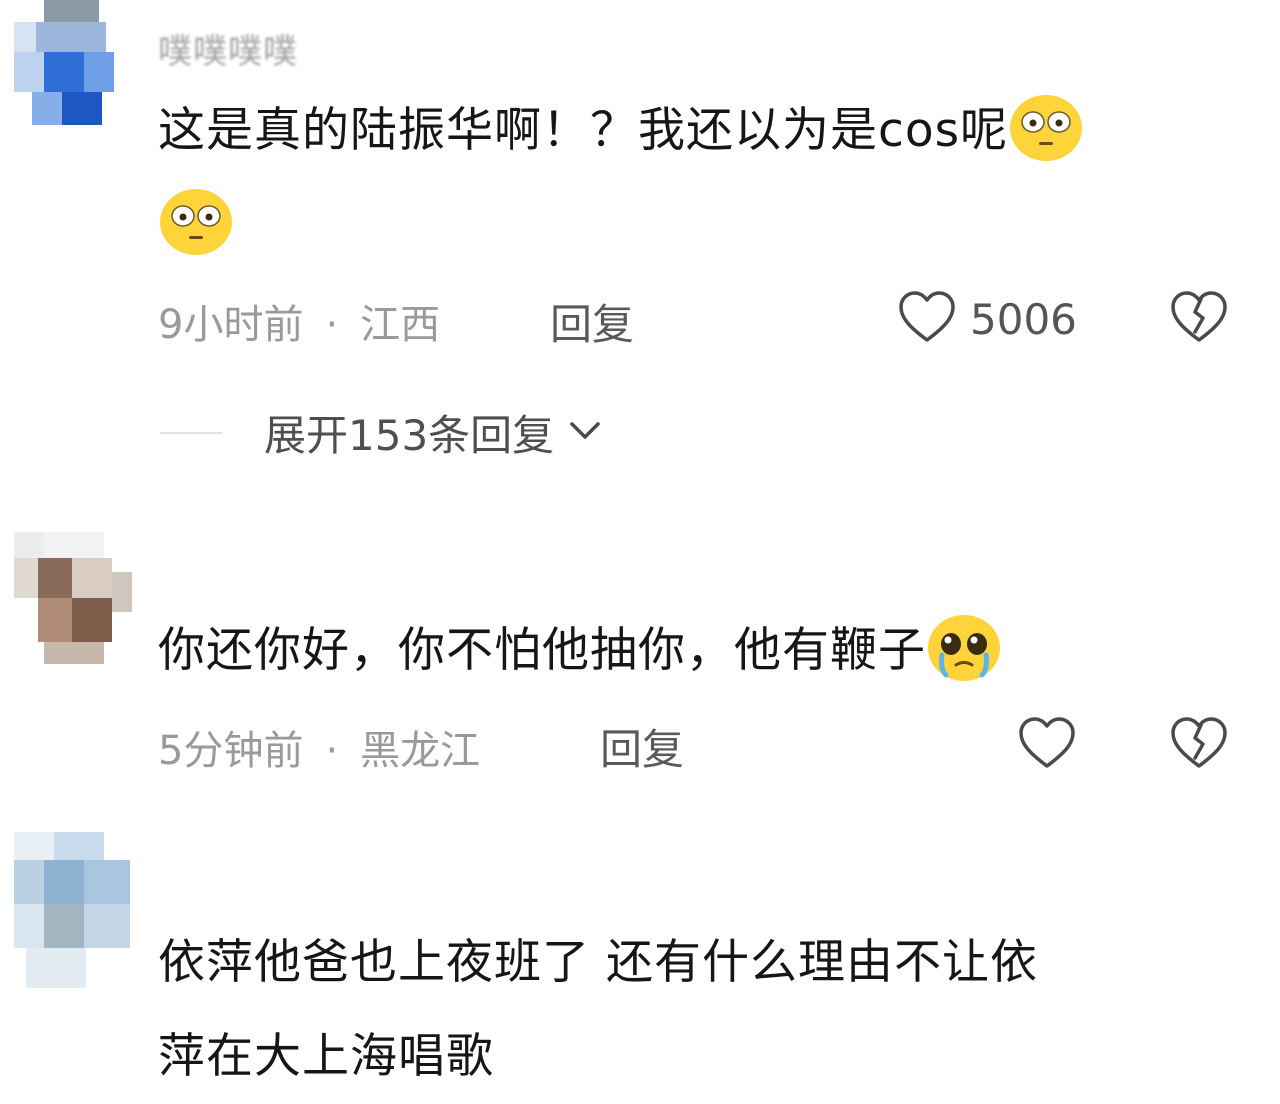 The image size is (1280, 1104). I want to click on like-button: 5006, so click(987, 319).